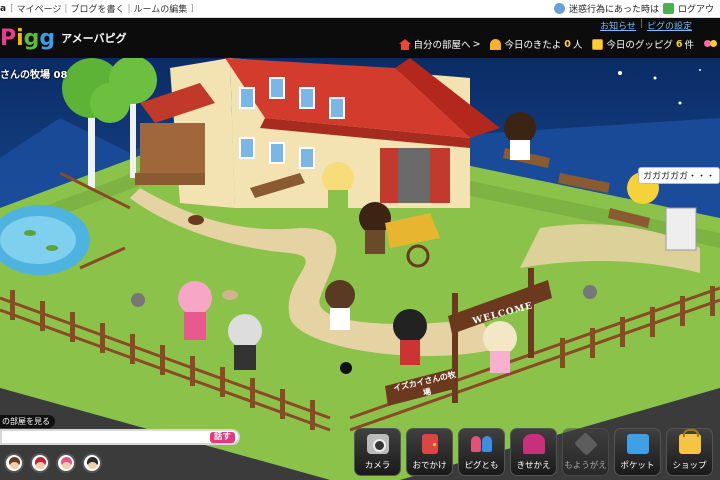 This screenshot has height=480, width=720. Describe the element at coordinates (643, 44) in the screenshot. I see `gupigu-counter: 今日のグッピグ 6 件` at that location.